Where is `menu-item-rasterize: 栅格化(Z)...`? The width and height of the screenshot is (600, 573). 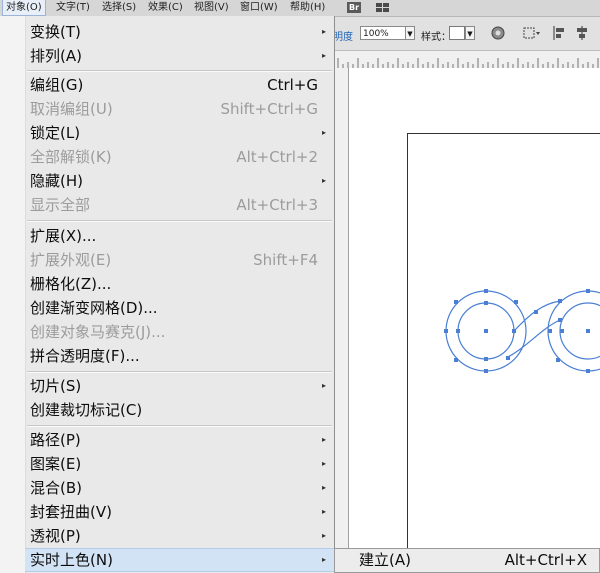
menu-item-rasterize: 栅格化(Z)... is located at coordinates (179, 284).